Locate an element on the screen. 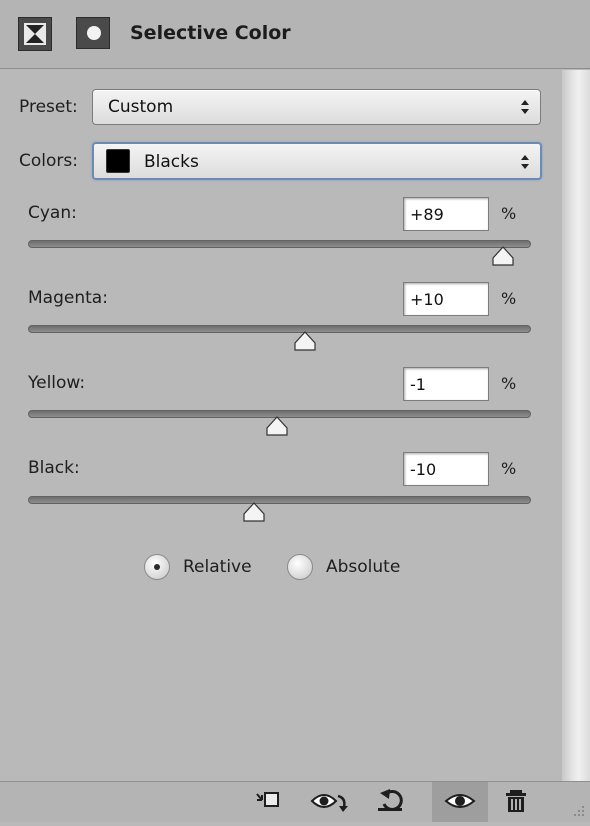 Image resolution: width=590 pixels, height=826 pixels. preset-dropdown: Custom is located at coordinates (316, 107).